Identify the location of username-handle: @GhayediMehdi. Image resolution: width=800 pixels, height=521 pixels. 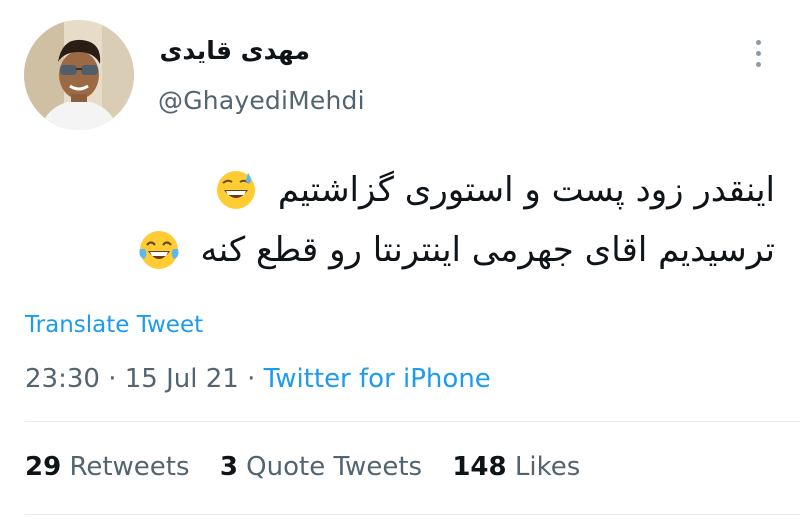
(261, 100).